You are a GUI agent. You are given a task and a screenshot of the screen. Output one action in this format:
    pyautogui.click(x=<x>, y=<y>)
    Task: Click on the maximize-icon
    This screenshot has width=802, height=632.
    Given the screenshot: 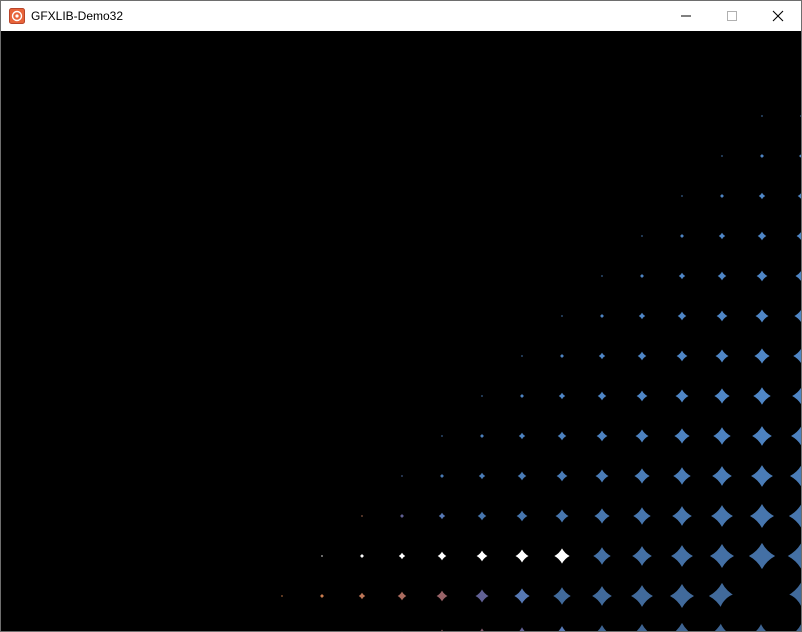 What is the action you would take?
    pyautogui.click(x=732, y=16)
    